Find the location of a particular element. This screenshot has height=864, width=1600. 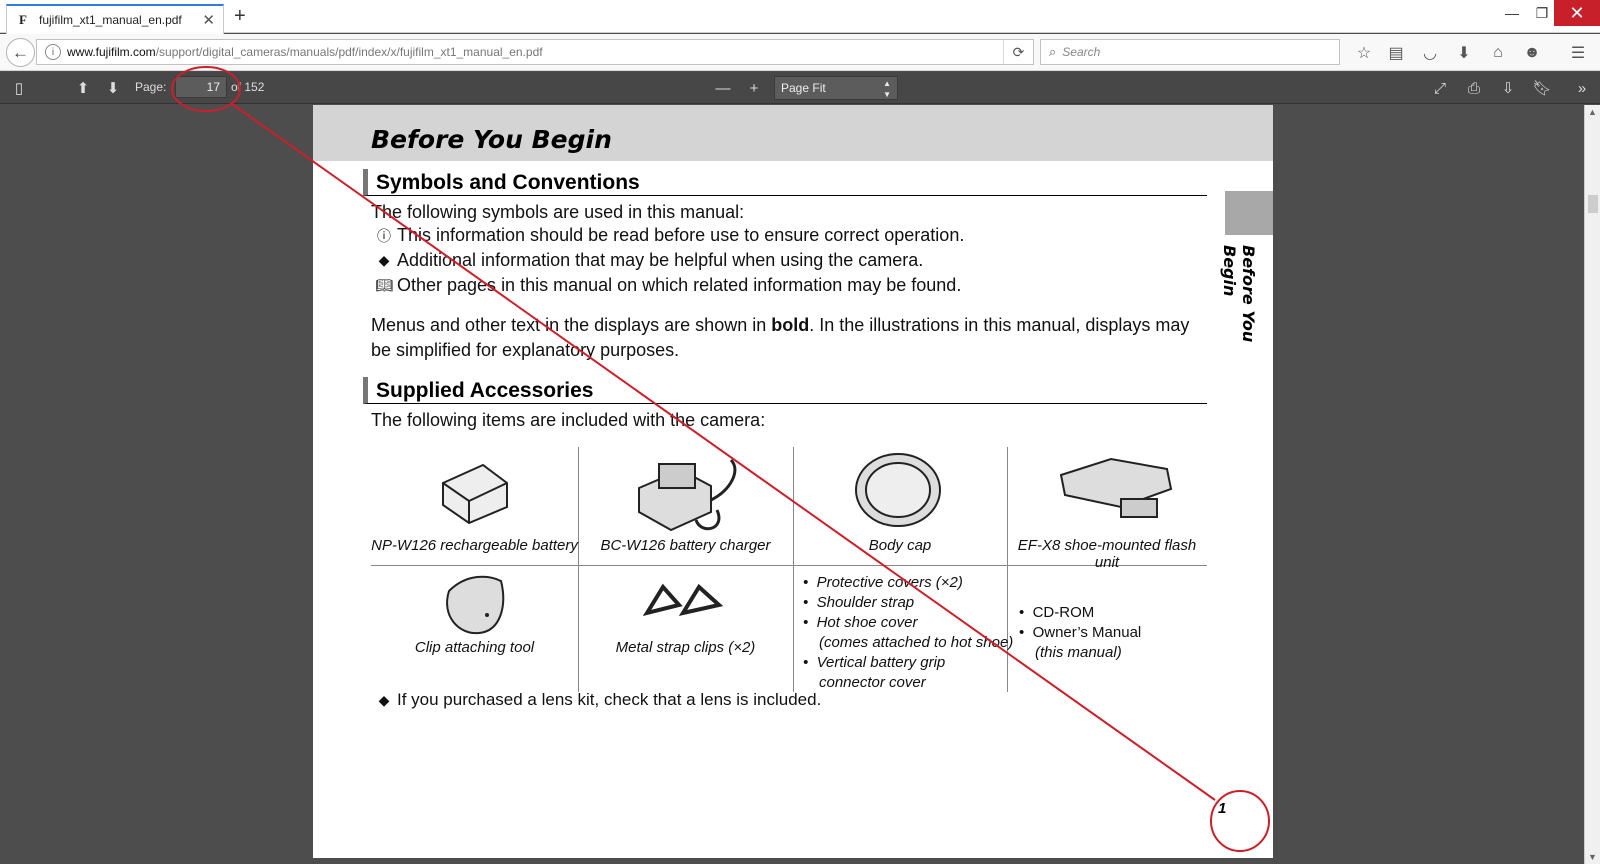

back-arrow-icon: ← is located at coordinates (20, 52).